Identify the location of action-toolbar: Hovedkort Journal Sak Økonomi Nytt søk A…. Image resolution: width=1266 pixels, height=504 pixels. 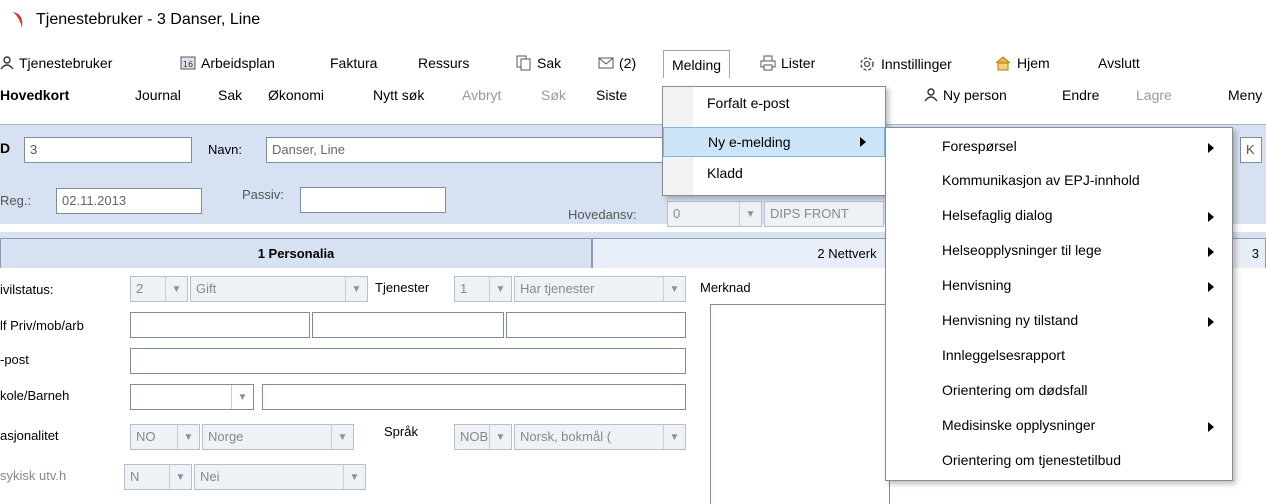
(633, 95).